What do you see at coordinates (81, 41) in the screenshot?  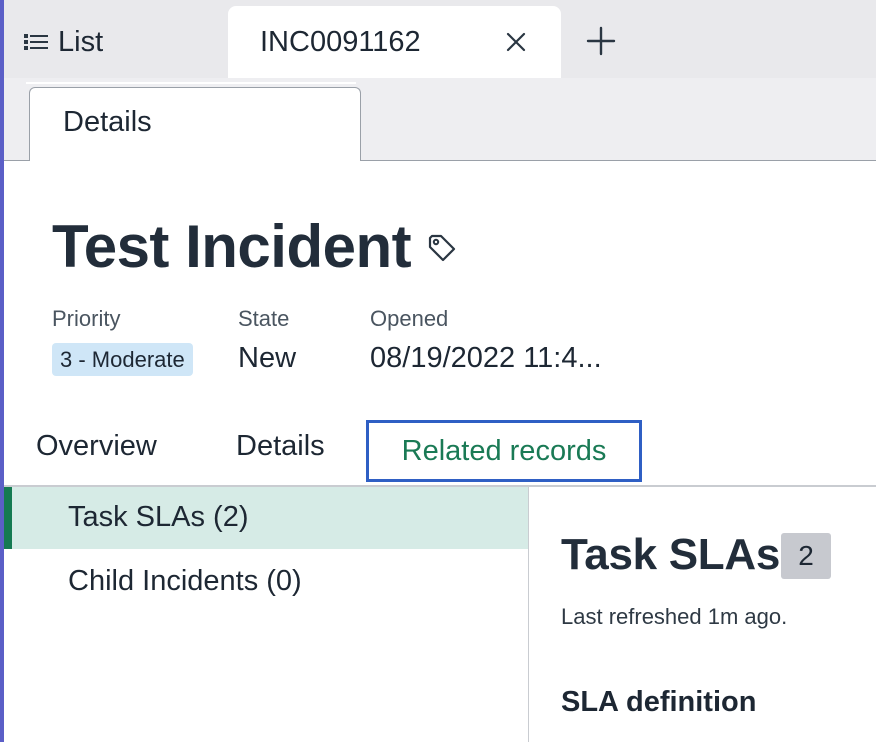 I see `list-tab-label: List` at bounding box center [81, 41].